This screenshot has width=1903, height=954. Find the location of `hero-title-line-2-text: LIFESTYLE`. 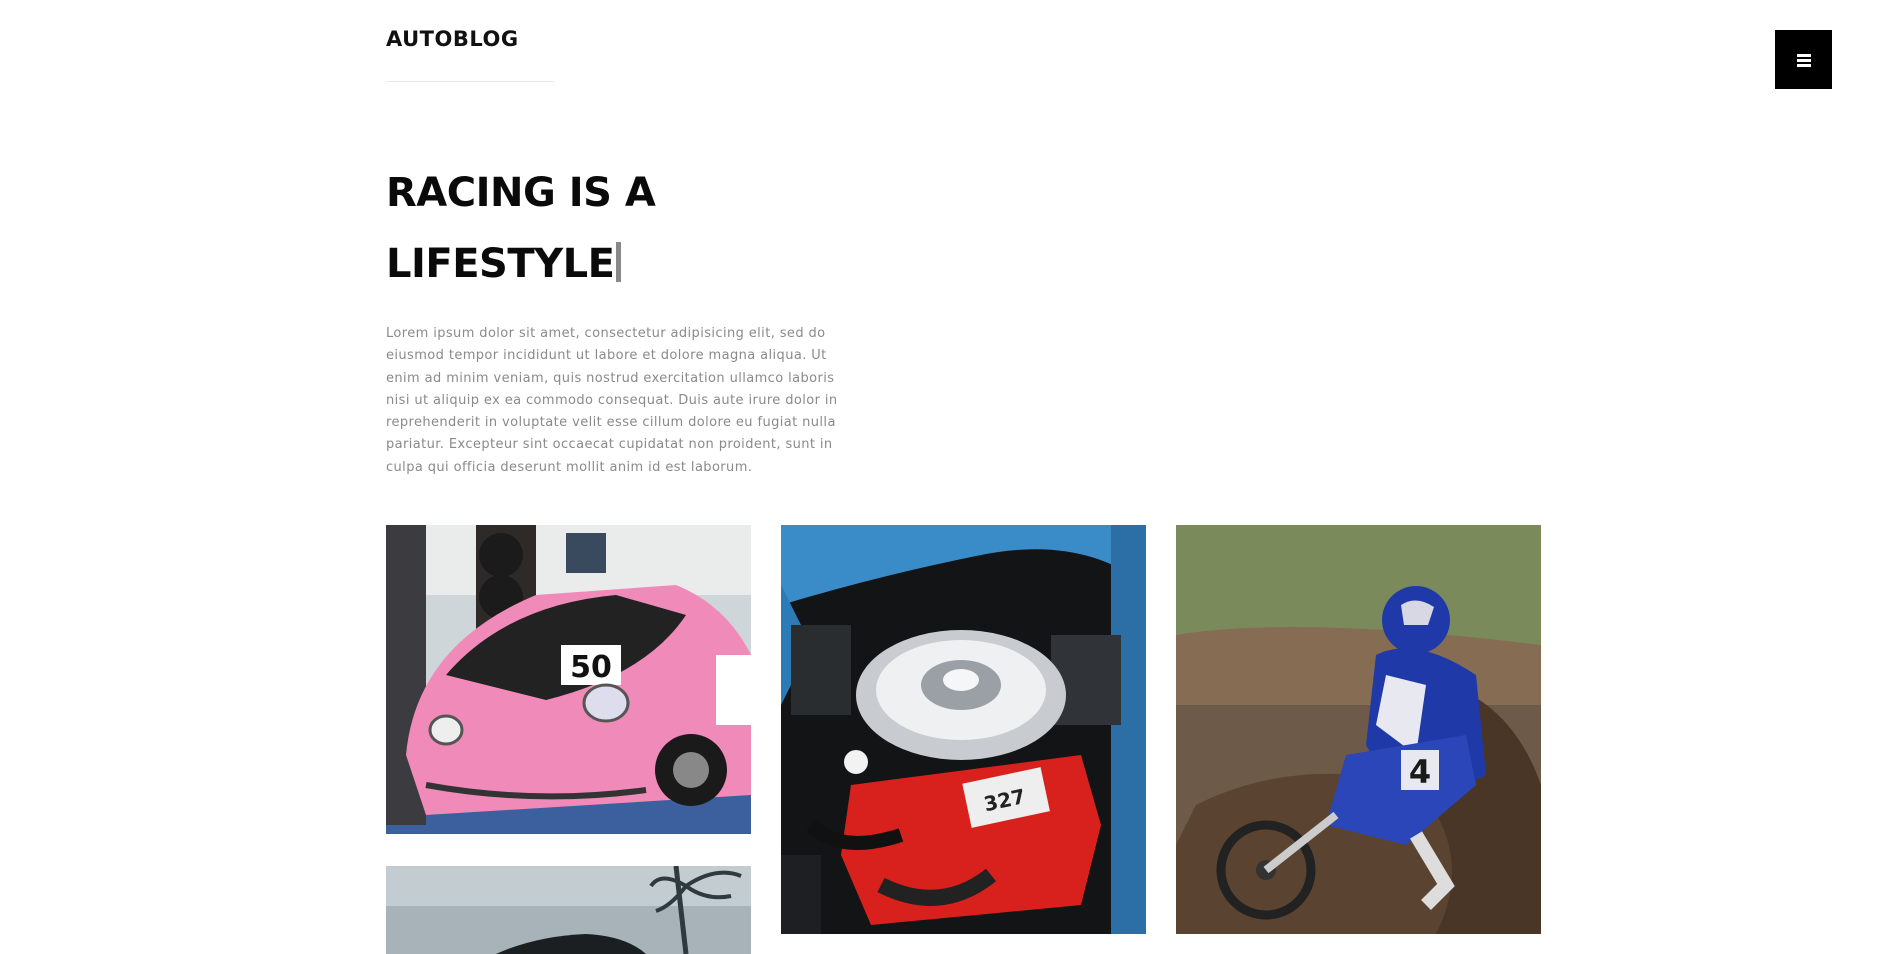

hero-title-line-2-text: LIFESTYLE is located at coordinates (500, 264).